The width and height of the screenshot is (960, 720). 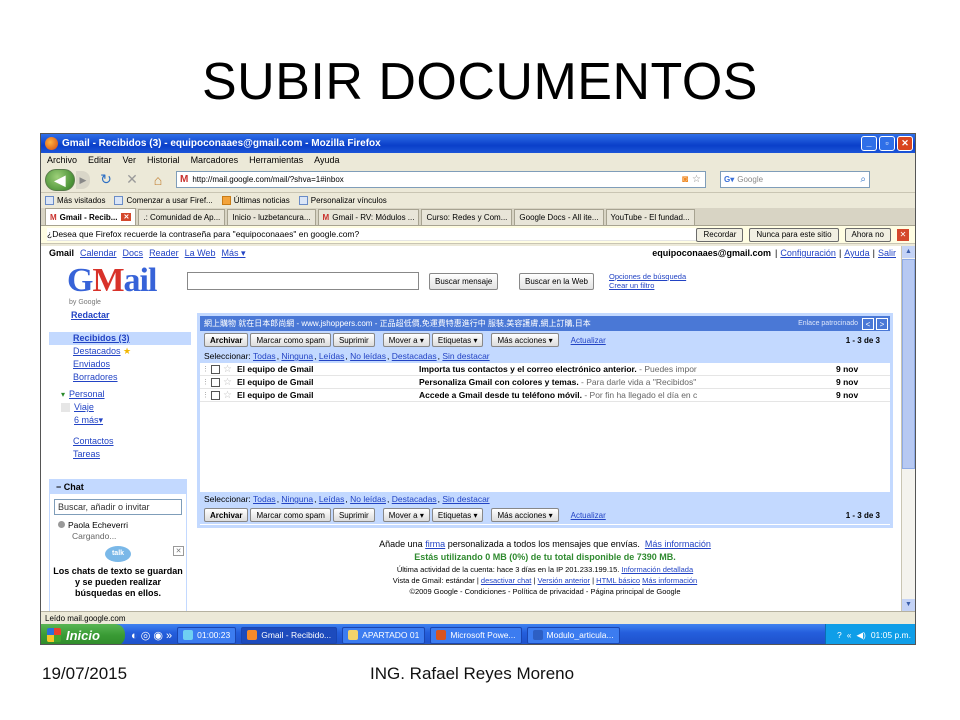 I want to click on detail-info-link: Información detallada, so click(x=657, y=569).